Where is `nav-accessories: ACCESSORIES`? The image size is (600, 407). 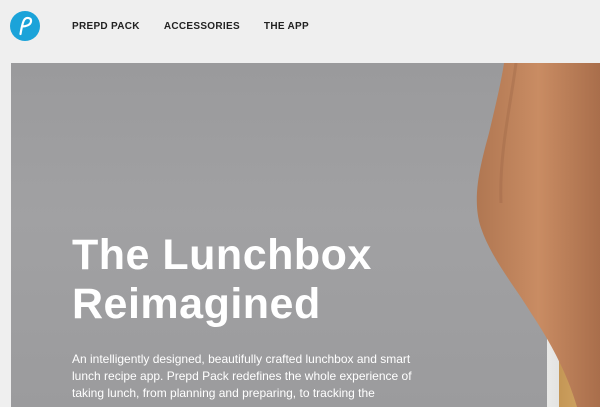 nav-accessories: ACCESSORIES is located at coordinates (202, 27).